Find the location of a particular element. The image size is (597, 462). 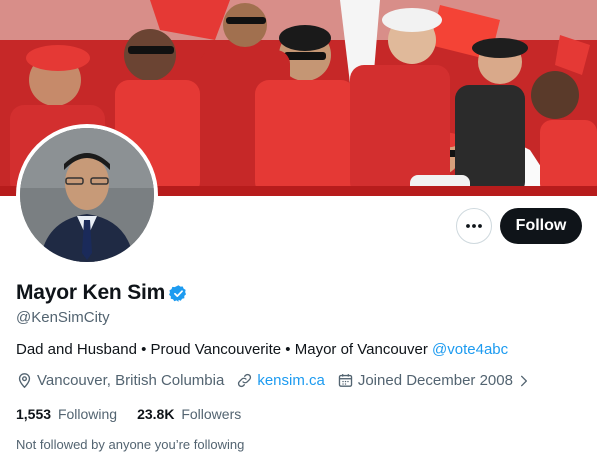

follow-button: Follow is located at coordinates (541, 226).